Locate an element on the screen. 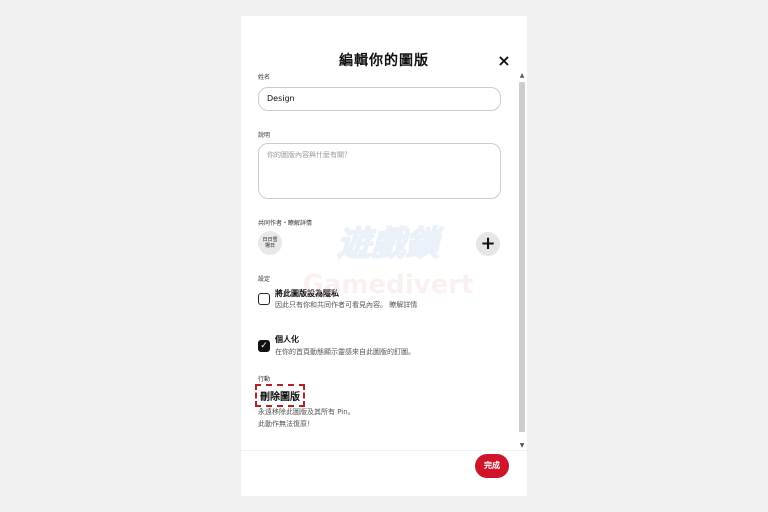  description-input: 你的圖版內容與什麼有關？ is located at coordinates (379, 171).